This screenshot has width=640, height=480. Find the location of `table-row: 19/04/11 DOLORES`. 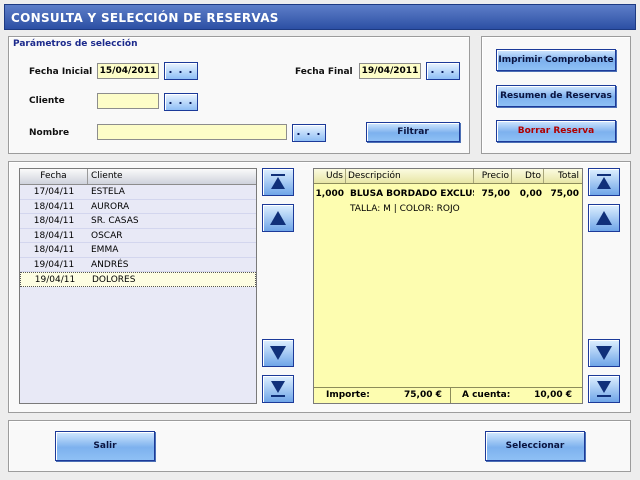

table-row: 19/04/11 DOLORES is located at coordinates (138, 279).